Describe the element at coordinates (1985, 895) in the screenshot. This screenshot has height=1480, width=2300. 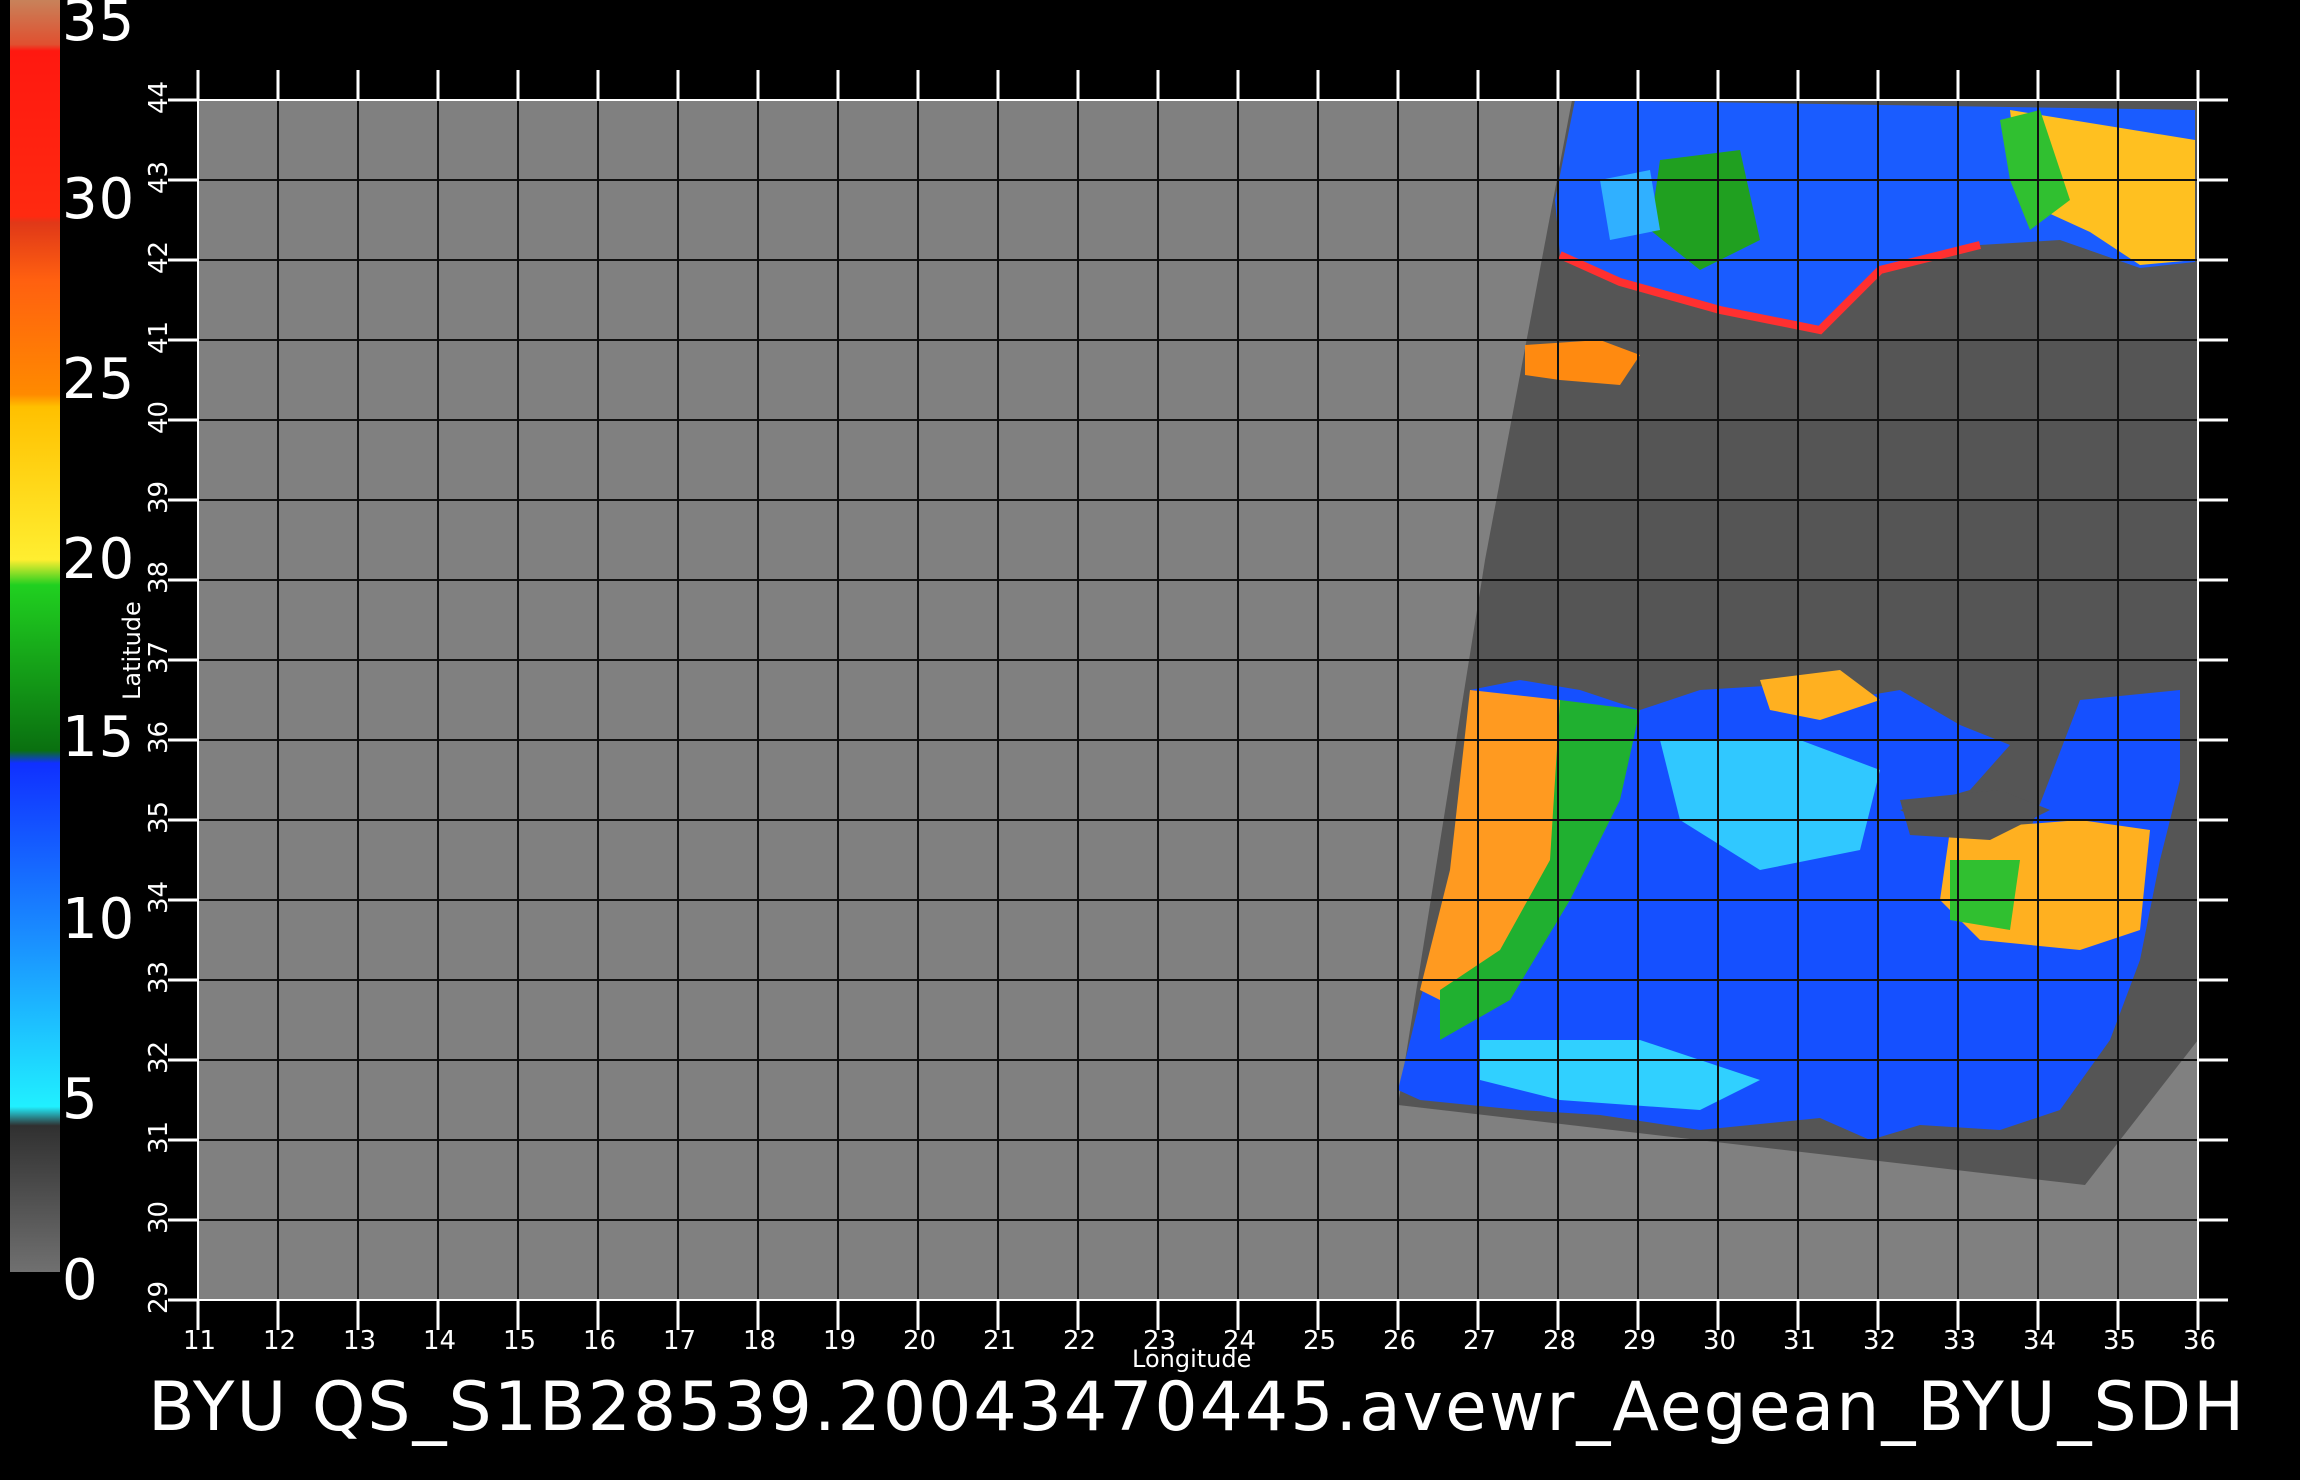
I see `mediterranean-east-green` at that location.